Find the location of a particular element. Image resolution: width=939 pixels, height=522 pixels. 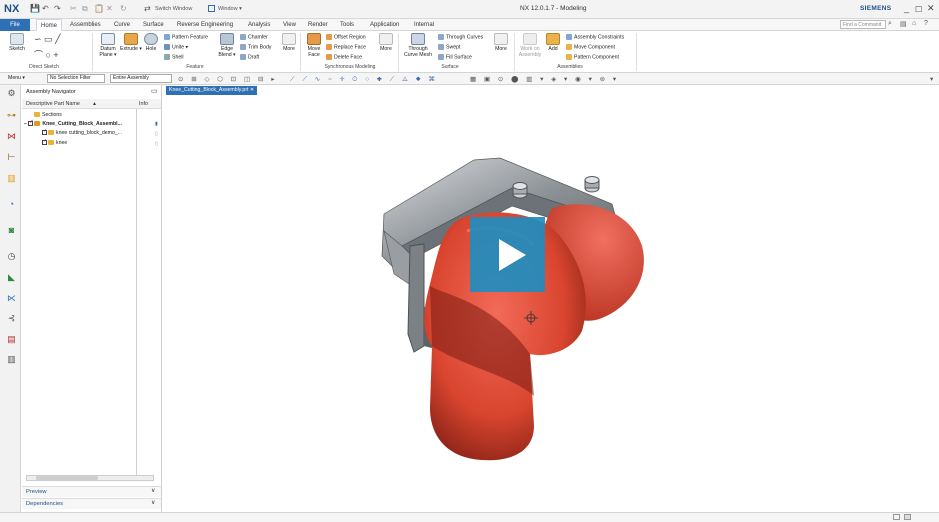

paste-icon: 📋 is located at coordinates (99, 8).